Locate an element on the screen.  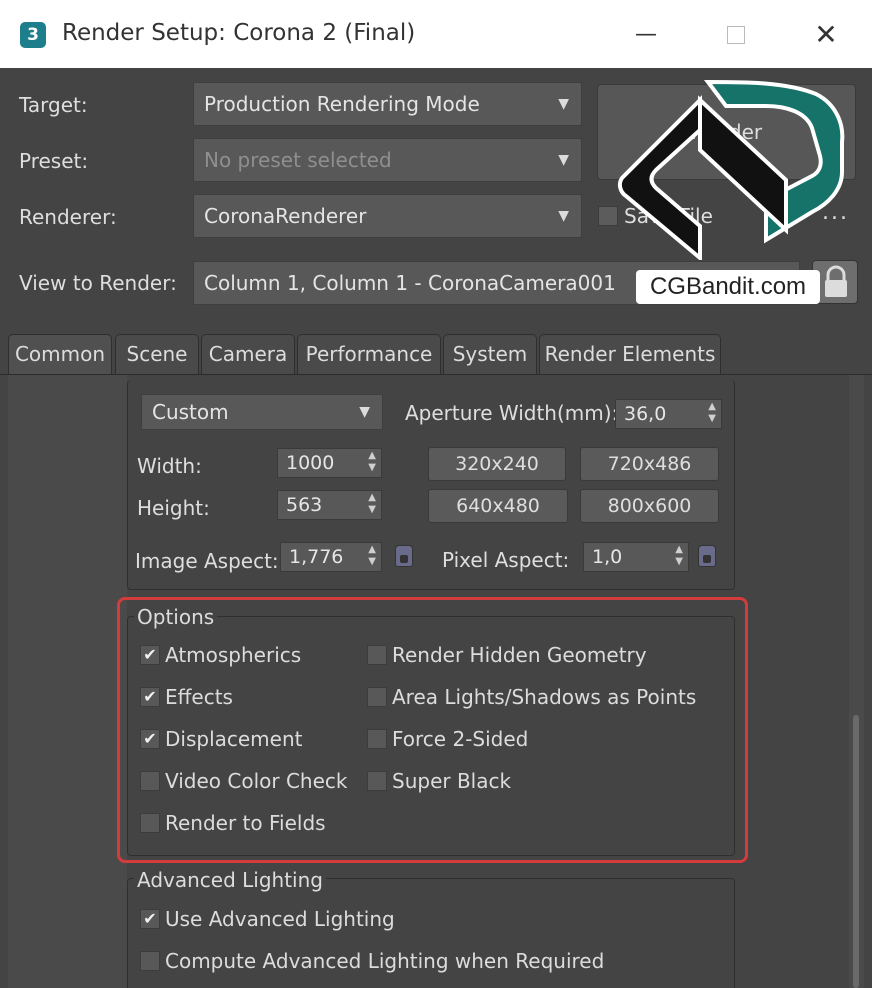
renderer-dropdown: CoronaRenderer ▼ is located at coordinates (387, 216).